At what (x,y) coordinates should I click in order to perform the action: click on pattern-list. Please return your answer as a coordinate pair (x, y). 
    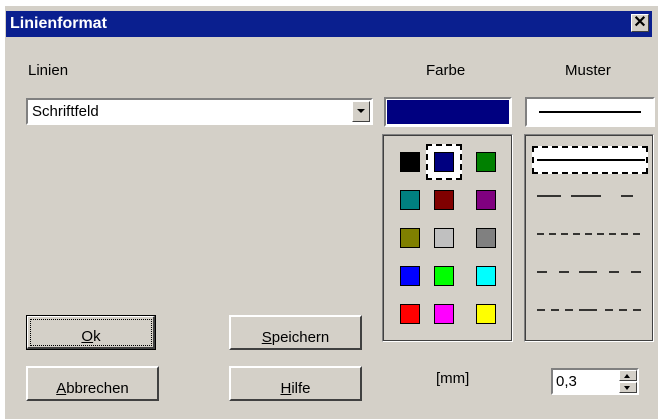
    Looking at the image, I should click on (589, 238).